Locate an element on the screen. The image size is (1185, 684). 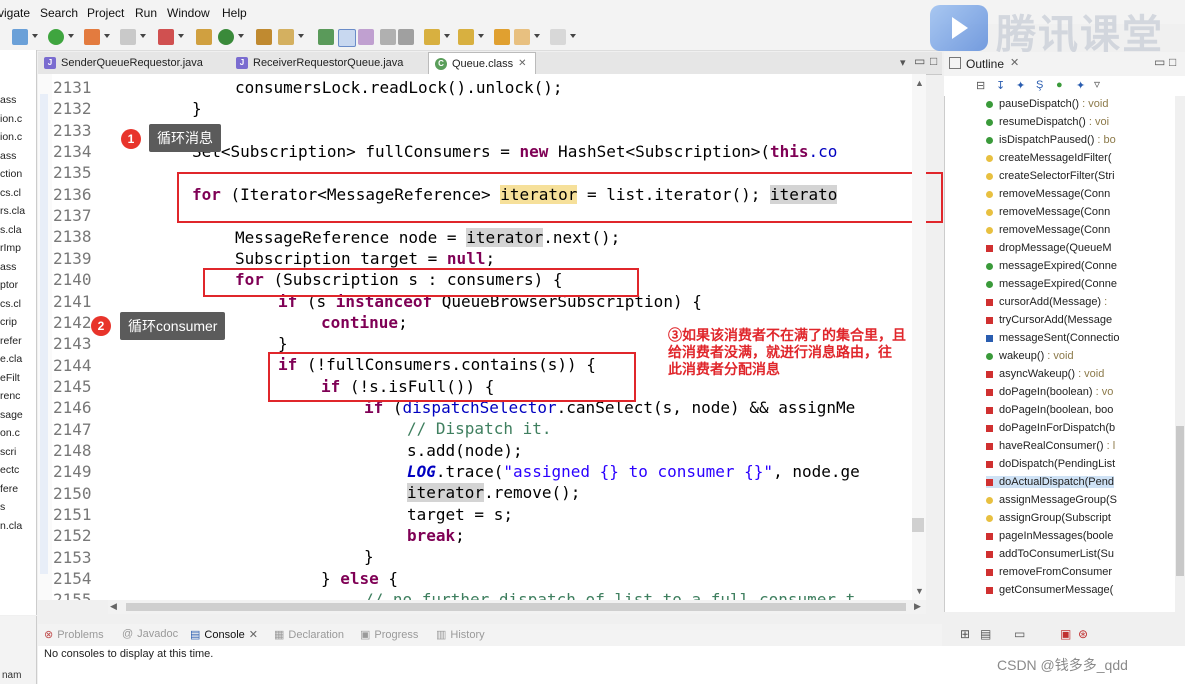
outline-item: getConsumerMessage( is located at coordinates (1049, 590).